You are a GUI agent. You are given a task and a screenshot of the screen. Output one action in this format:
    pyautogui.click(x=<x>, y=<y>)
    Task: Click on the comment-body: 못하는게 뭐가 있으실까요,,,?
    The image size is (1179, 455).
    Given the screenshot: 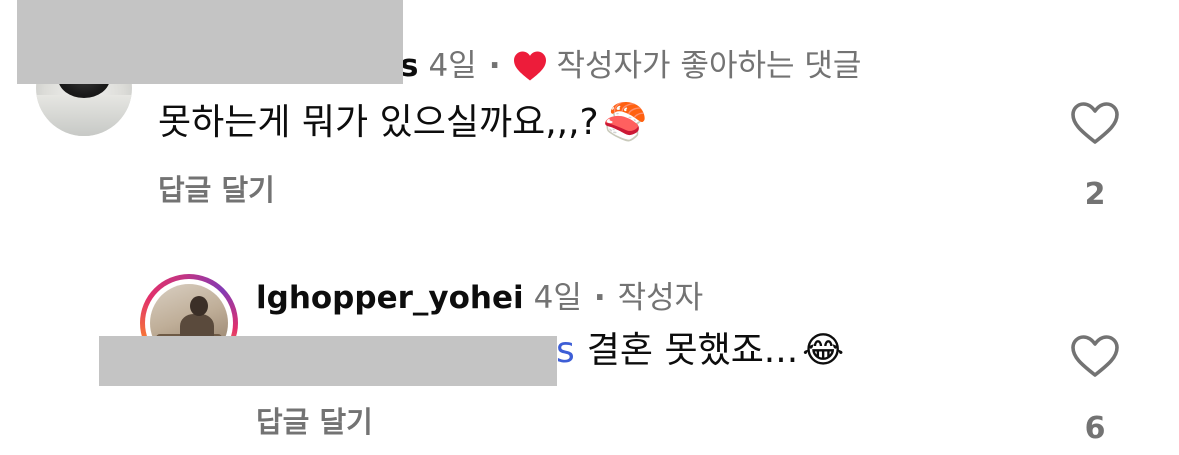 What is the action you would take?
    pyautogui.click(x=378, y=122)
    